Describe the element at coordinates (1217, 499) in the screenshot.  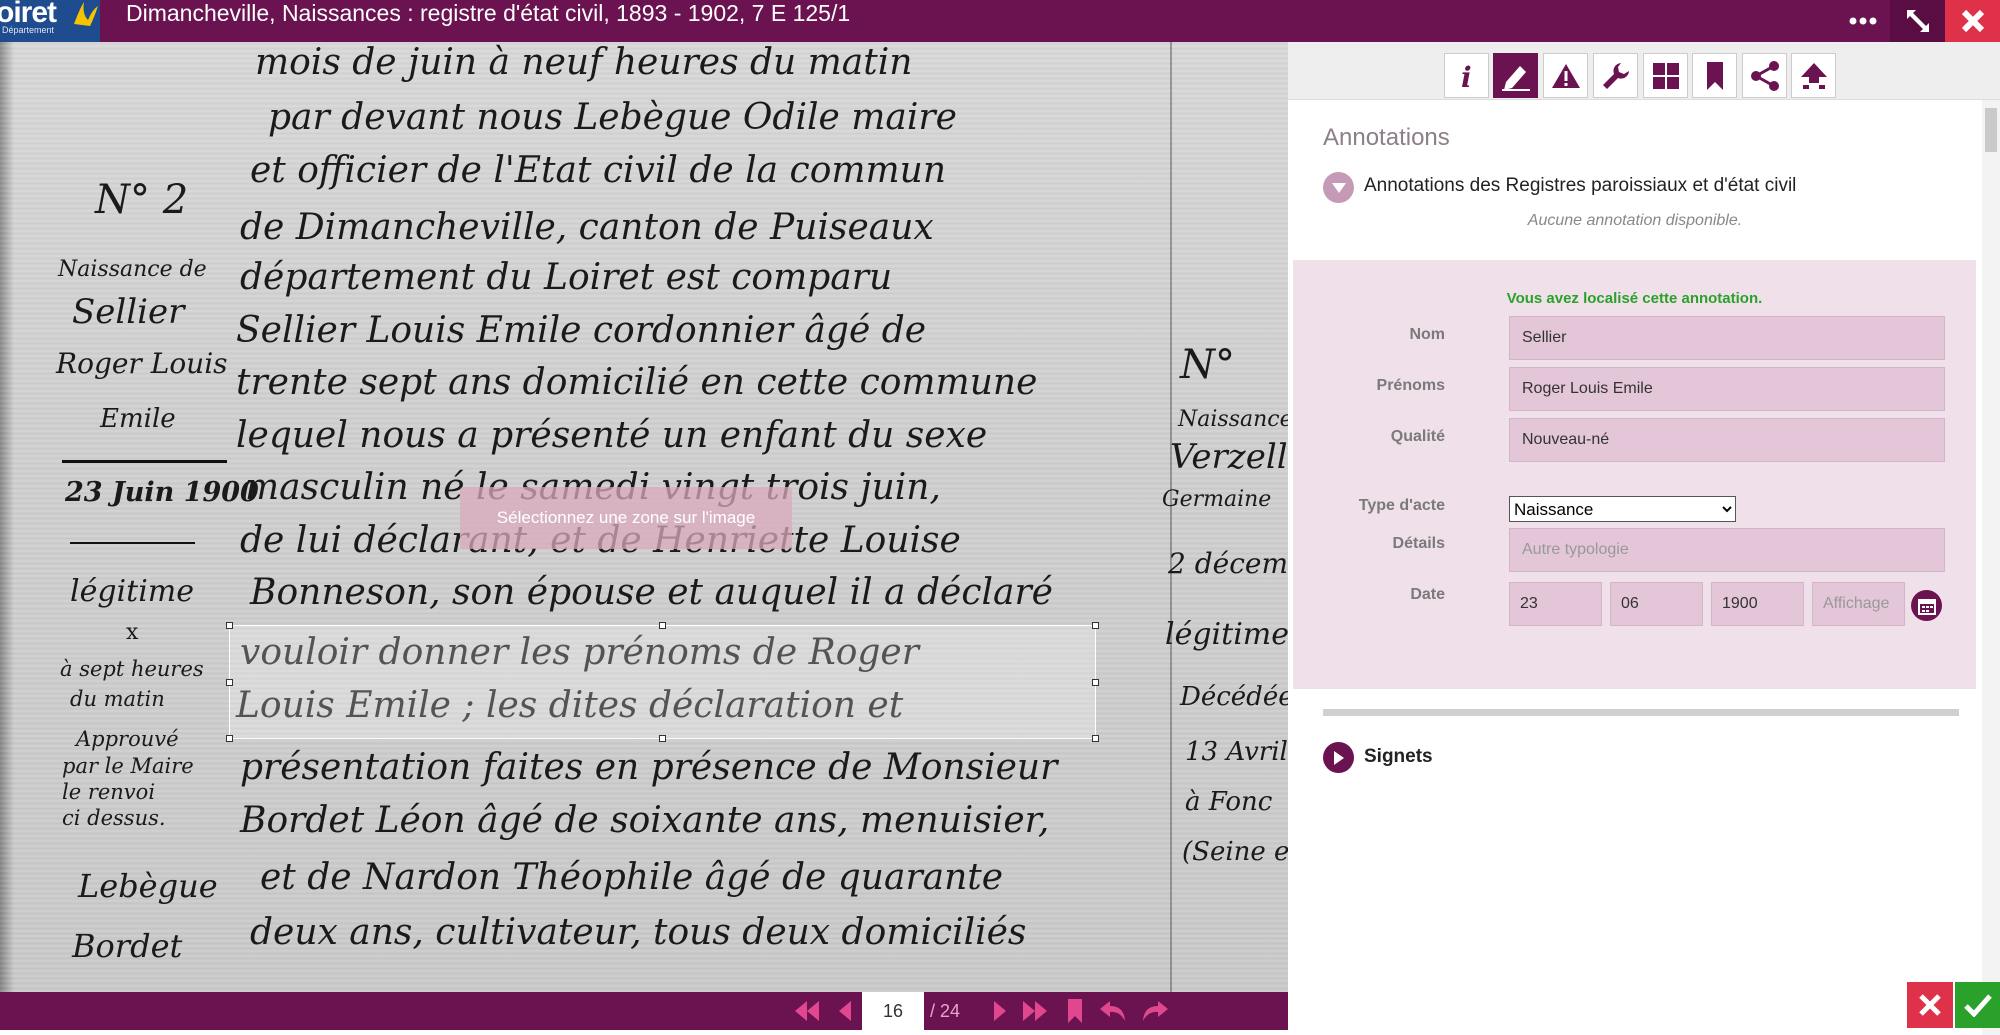
I see `margin-line: Germaine` at that location.